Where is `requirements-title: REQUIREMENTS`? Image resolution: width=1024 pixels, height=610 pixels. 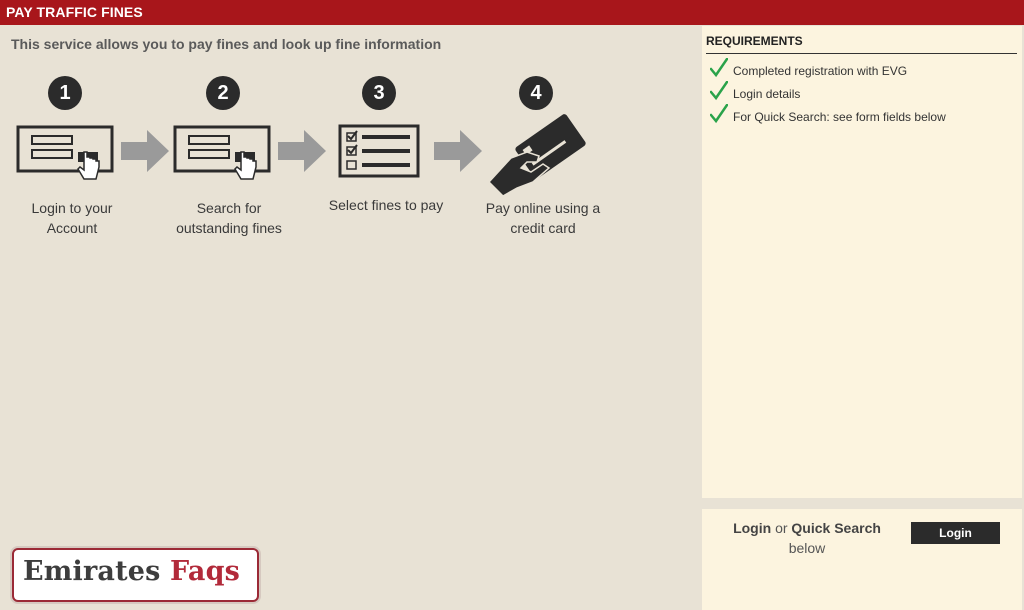
requirements-title: REQUIREMENTS is located at coordinates (754, 41).